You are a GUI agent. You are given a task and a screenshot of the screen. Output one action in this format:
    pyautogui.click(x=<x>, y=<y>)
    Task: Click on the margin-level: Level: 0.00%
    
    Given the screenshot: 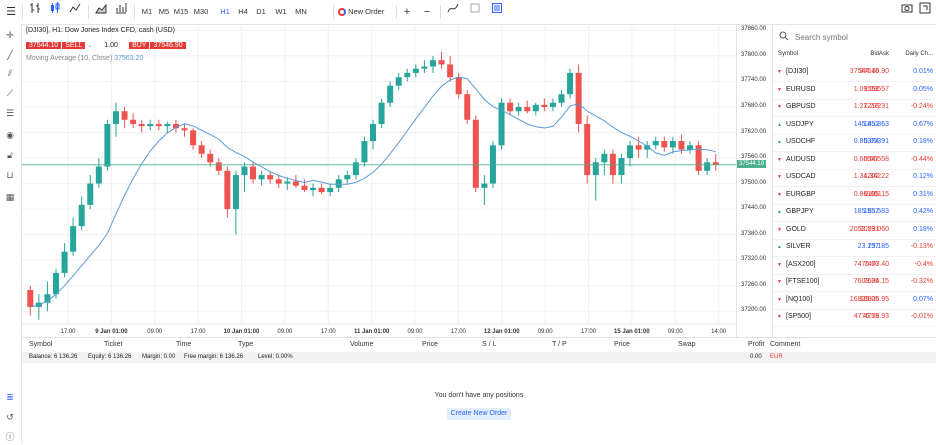 What is the action you would take?
    pyautogui.click(x=275, y=357)
    